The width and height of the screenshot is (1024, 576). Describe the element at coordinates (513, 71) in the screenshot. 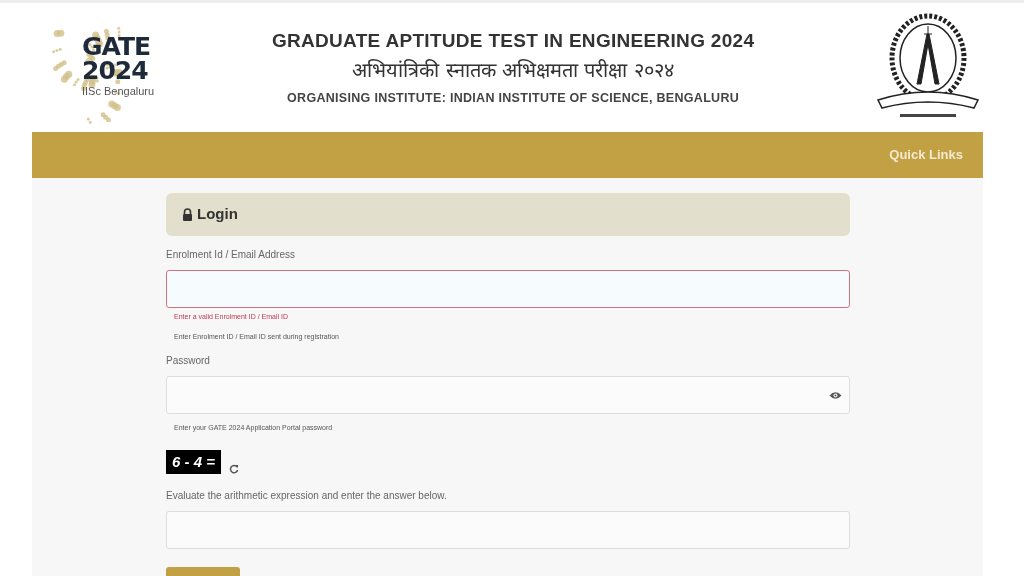

I see `site-title-hindi: अभियांत्रिकी स्नातक अभिक्षमता परीक्षा २०२४` at that location.